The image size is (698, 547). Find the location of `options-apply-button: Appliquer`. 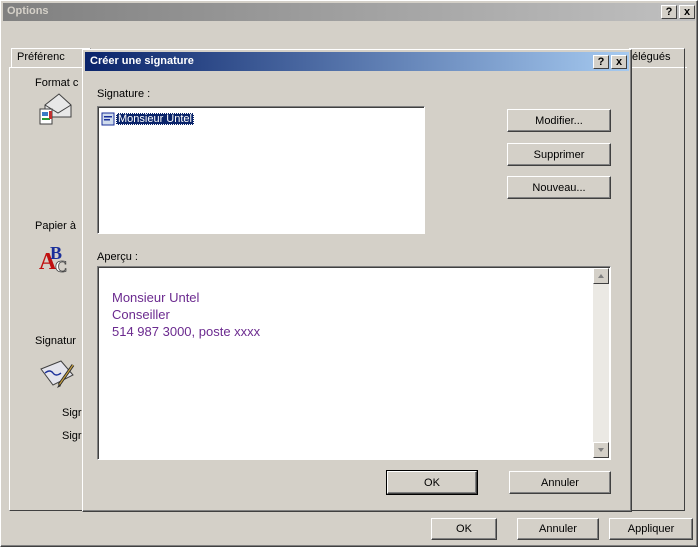

options-apply-button: Appliquer is located at coordinates (651, 529).